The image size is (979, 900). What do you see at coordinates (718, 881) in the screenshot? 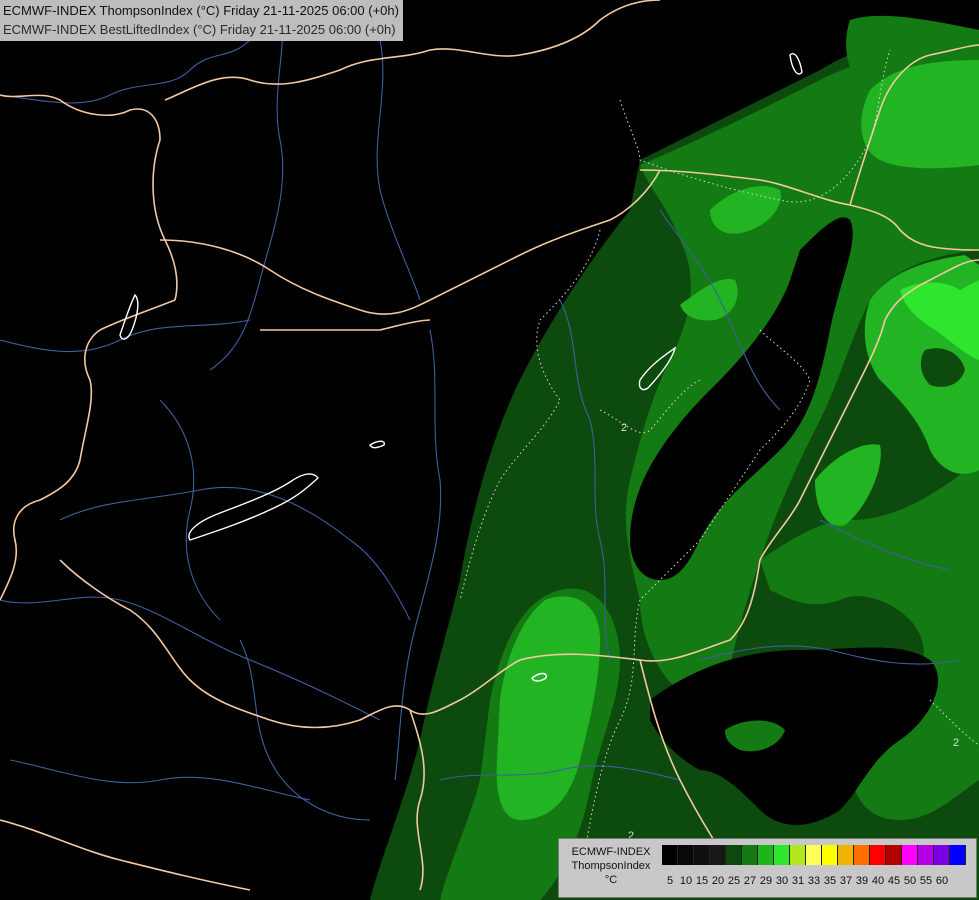
I see `legend-label: 20` at bounding box center [718, 881].